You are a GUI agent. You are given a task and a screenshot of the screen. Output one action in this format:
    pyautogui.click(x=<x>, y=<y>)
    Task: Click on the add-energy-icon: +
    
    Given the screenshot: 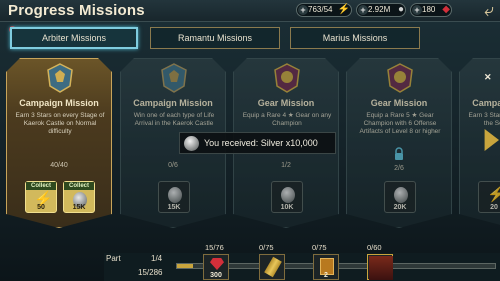 What is the action you would take?
    pyautogui.click(x=303, y=10)
    